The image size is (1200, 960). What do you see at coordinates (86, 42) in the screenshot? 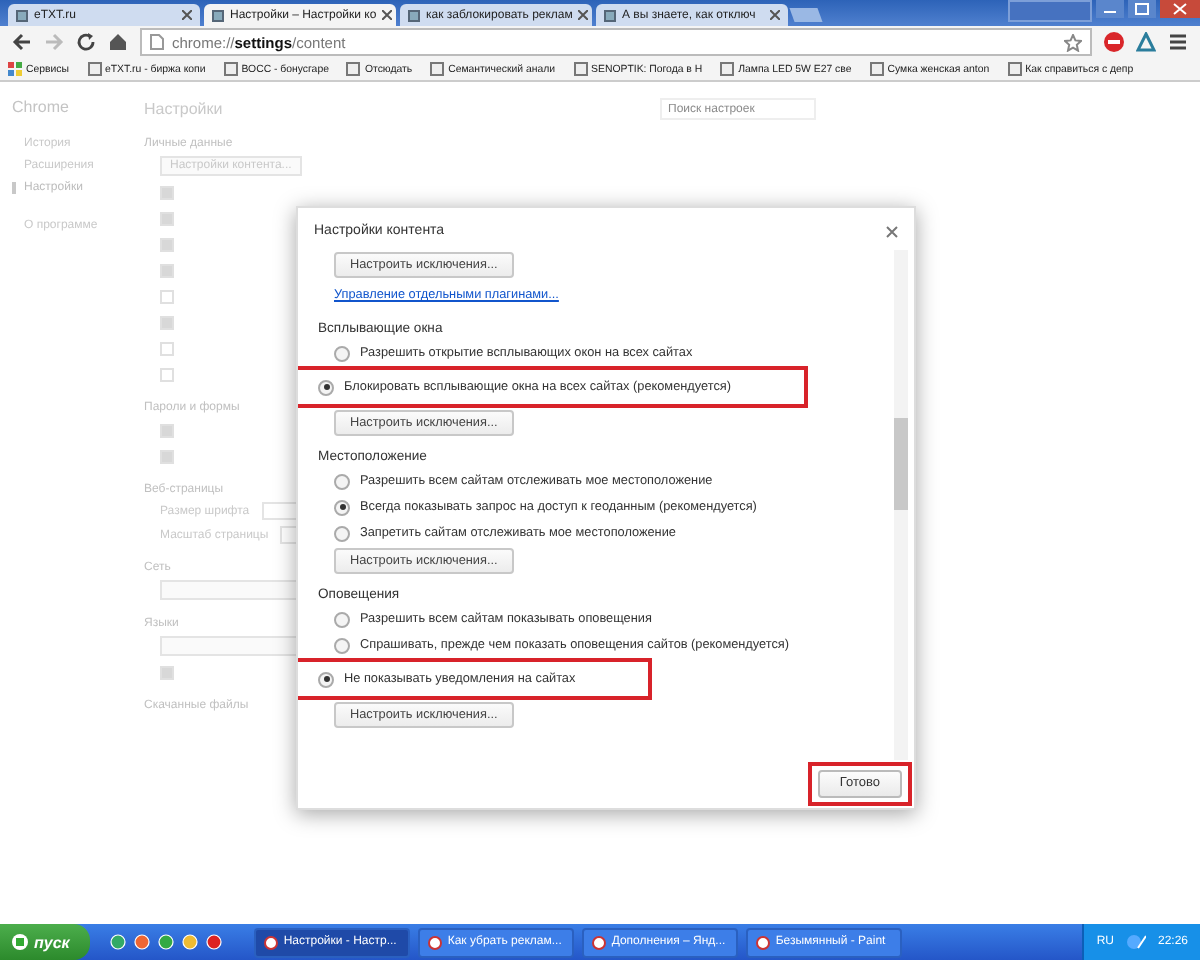
I see `reload-icon` at bounding box center [86, 42].